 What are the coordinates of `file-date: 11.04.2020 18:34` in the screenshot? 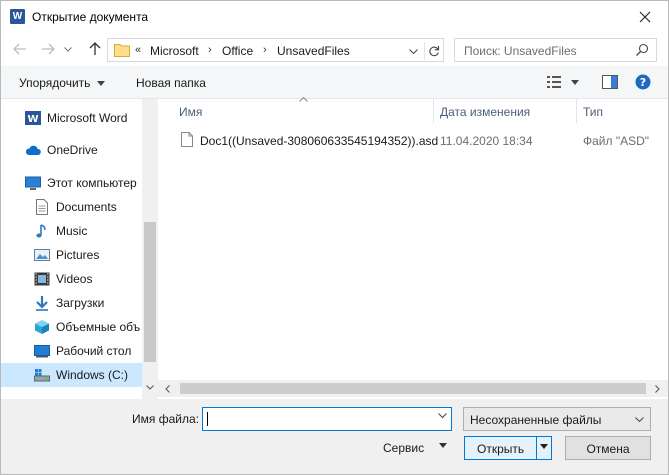 It's located at (486, 141).